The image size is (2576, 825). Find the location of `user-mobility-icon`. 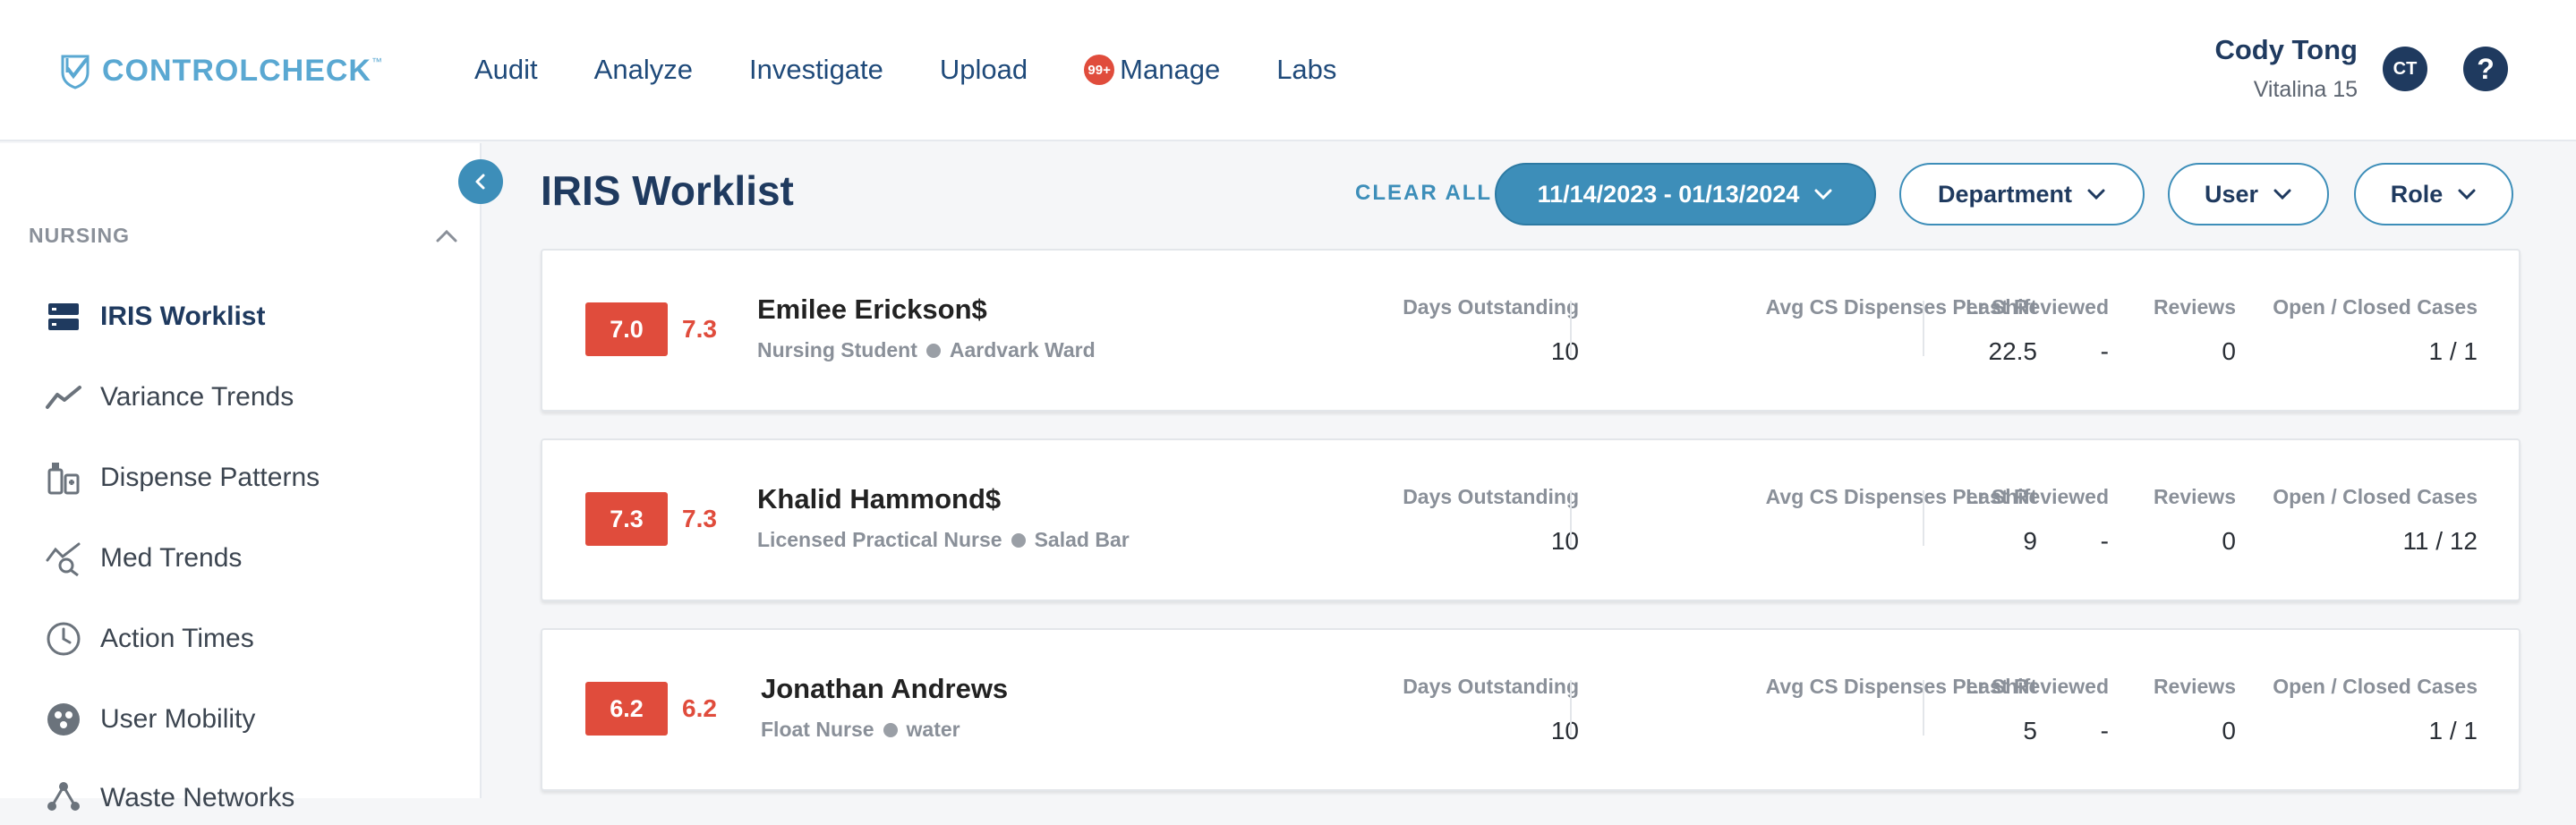

user-mobility-icon is located at coordinates (63, 719).